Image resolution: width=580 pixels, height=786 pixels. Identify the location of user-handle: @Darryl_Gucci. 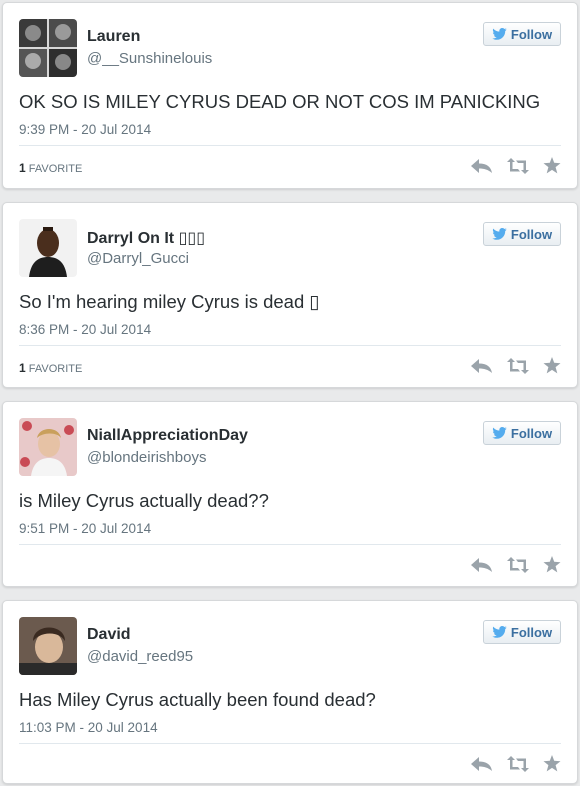
(138, 258).